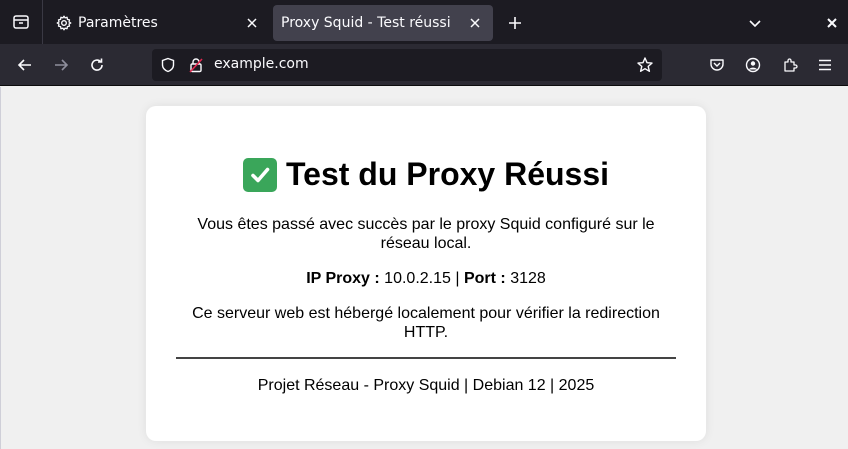 Image resolution: width=848 pixels, height=449 pixels. I want to click on puzzle-icon, so click(791, 65).